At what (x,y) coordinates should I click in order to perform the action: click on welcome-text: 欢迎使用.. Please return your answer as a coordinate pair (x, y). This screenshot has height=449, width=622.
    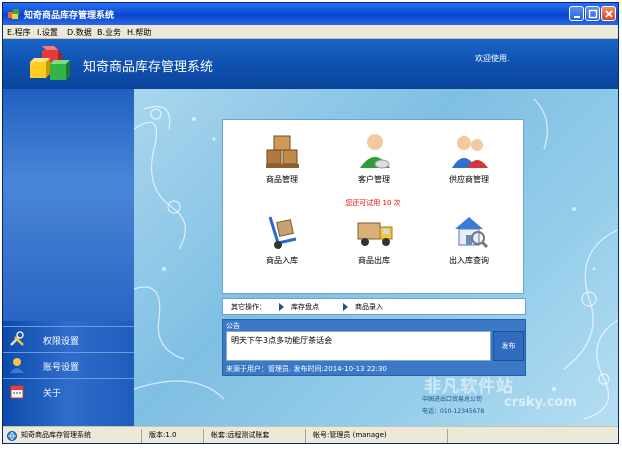
    Looking at the image, I should click on (492, 58).